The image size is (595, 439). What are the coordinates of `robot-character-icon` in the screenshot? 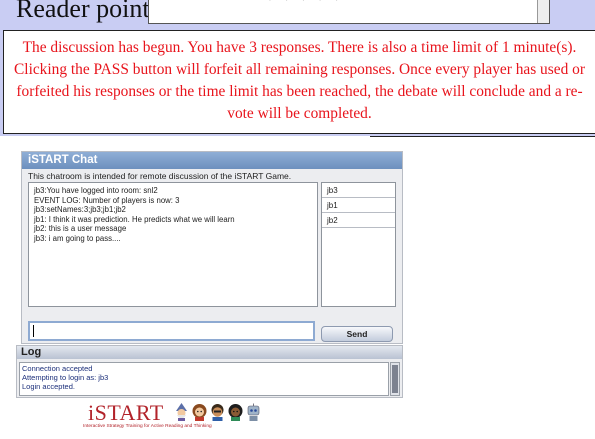 It's located at (253, 412).